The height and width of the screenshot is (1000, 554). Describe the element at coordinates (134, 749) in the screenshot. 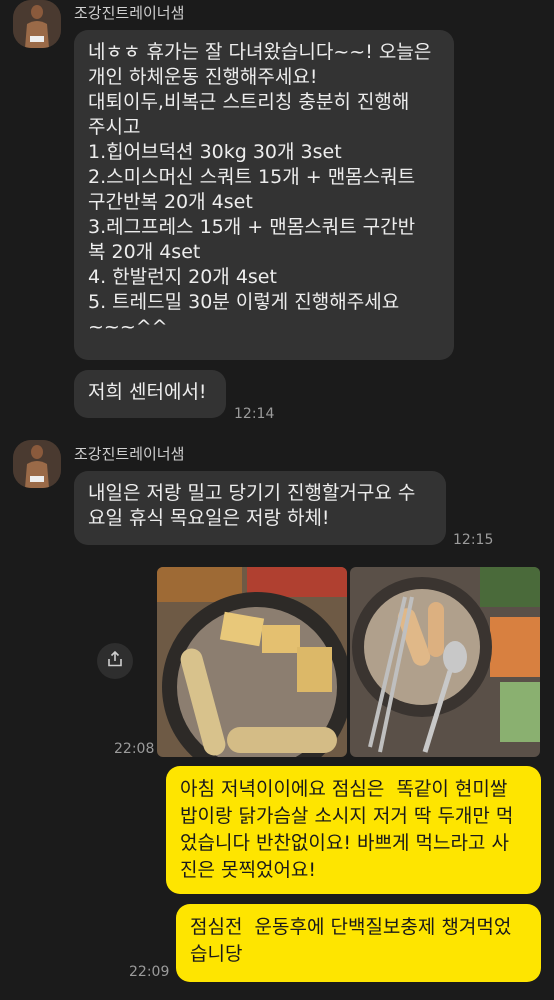

I see `message-time: 22:08` at that location.